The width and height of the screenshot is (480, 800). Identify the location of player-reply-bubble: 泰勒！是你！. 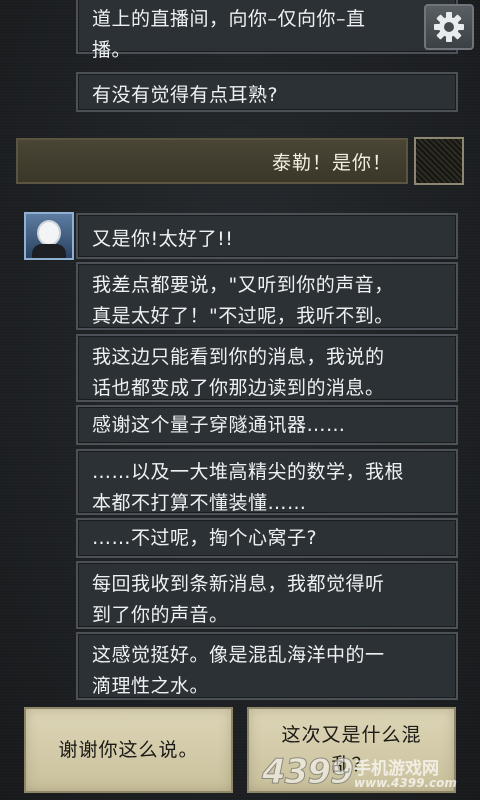
(212, 161).